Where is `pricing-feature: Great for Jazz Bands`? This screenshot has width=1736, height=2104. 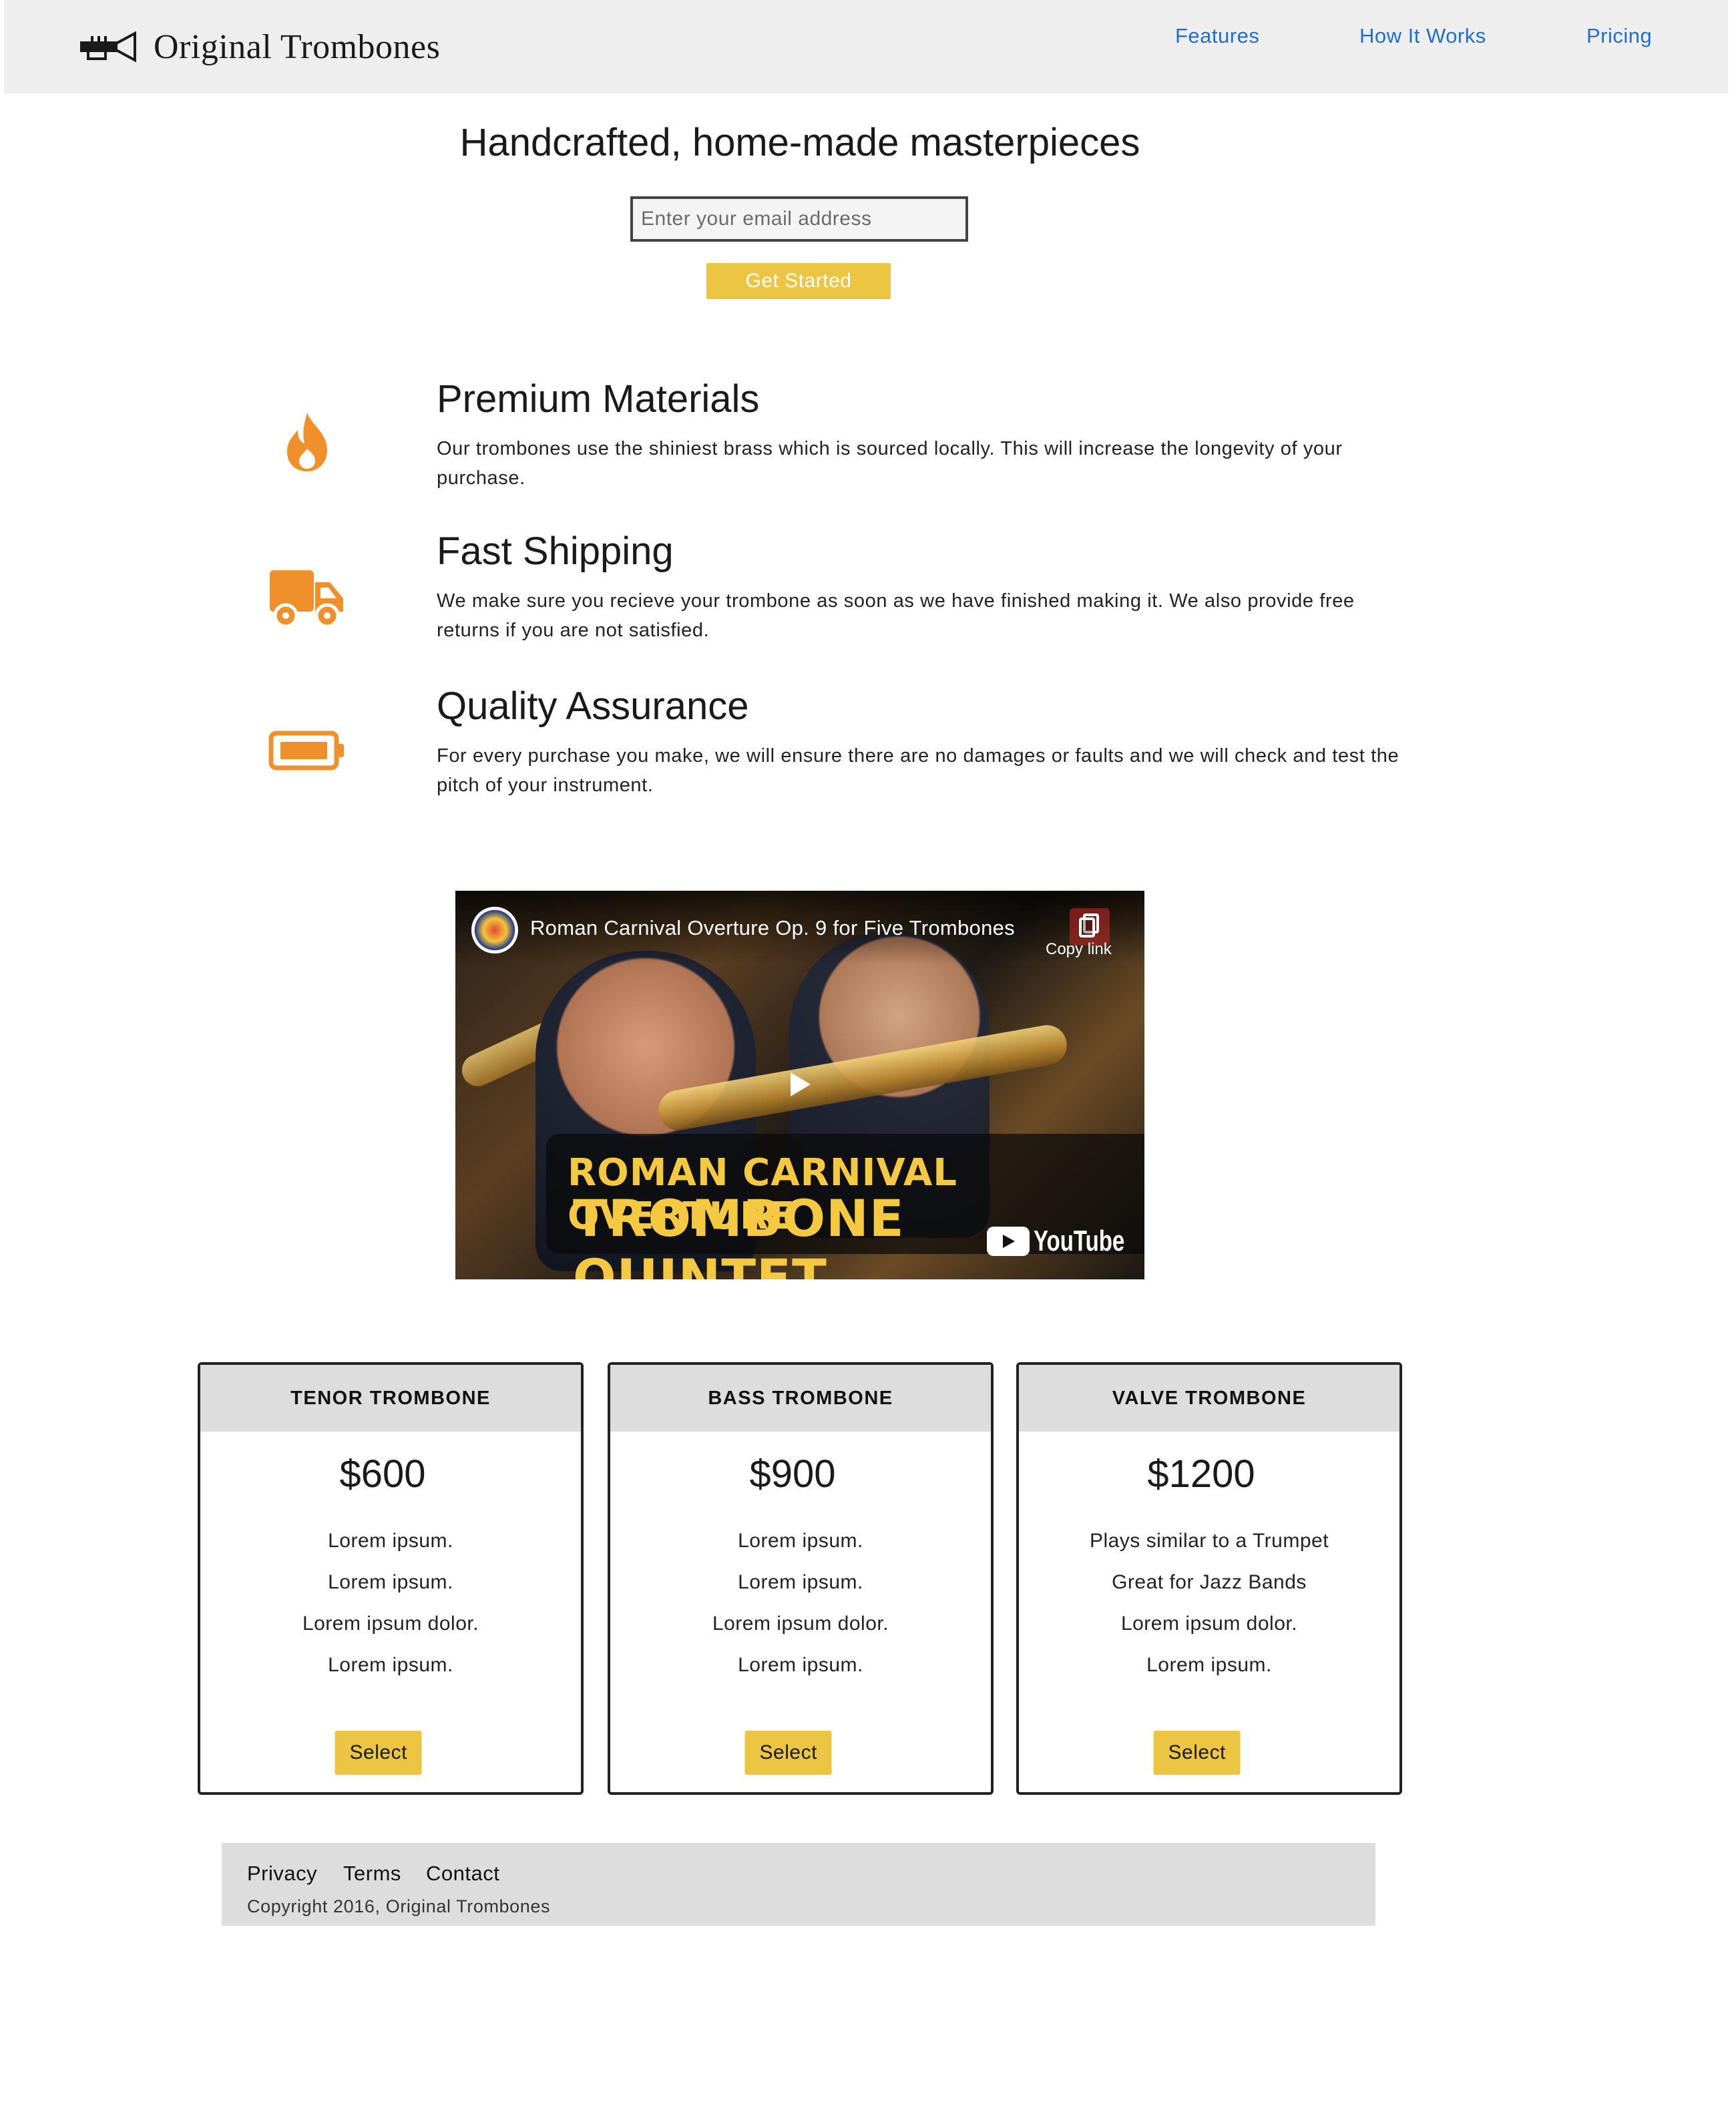 pricing-feature: Great for Jazz Bands is located at coordinates (1209, 1582).